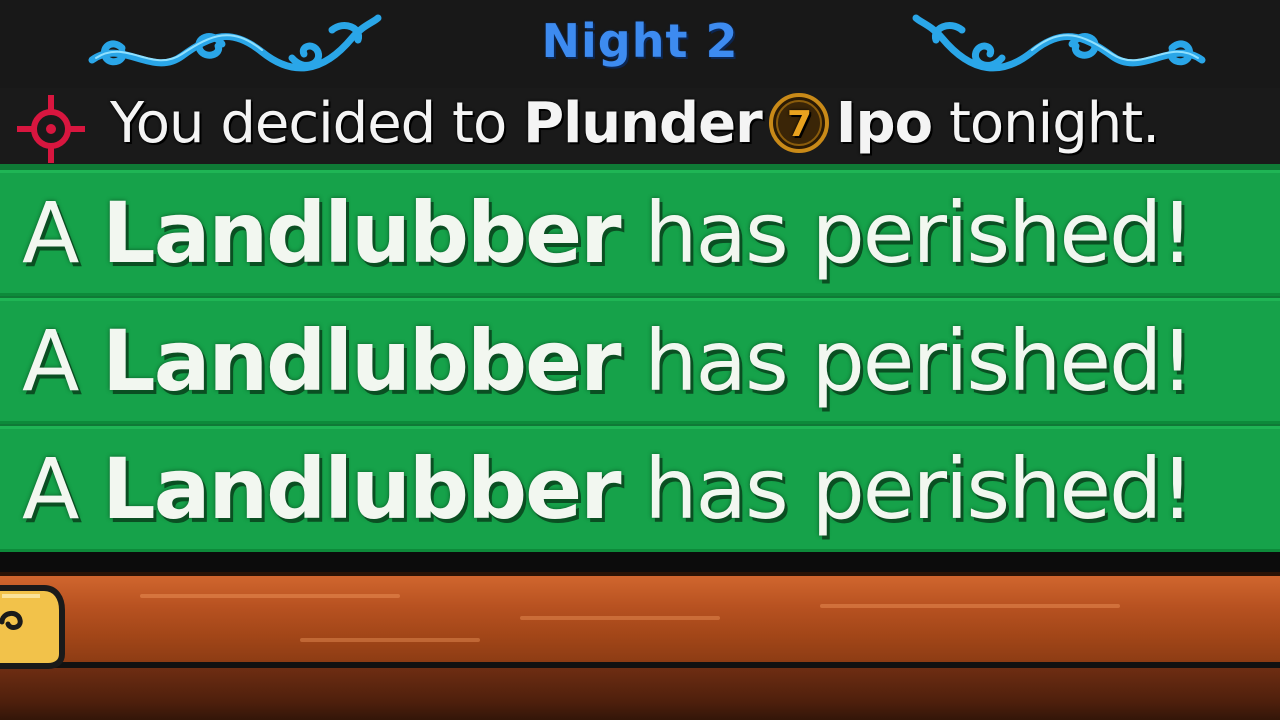  I want to click on player-number-badge: 7, so click(798, 122).